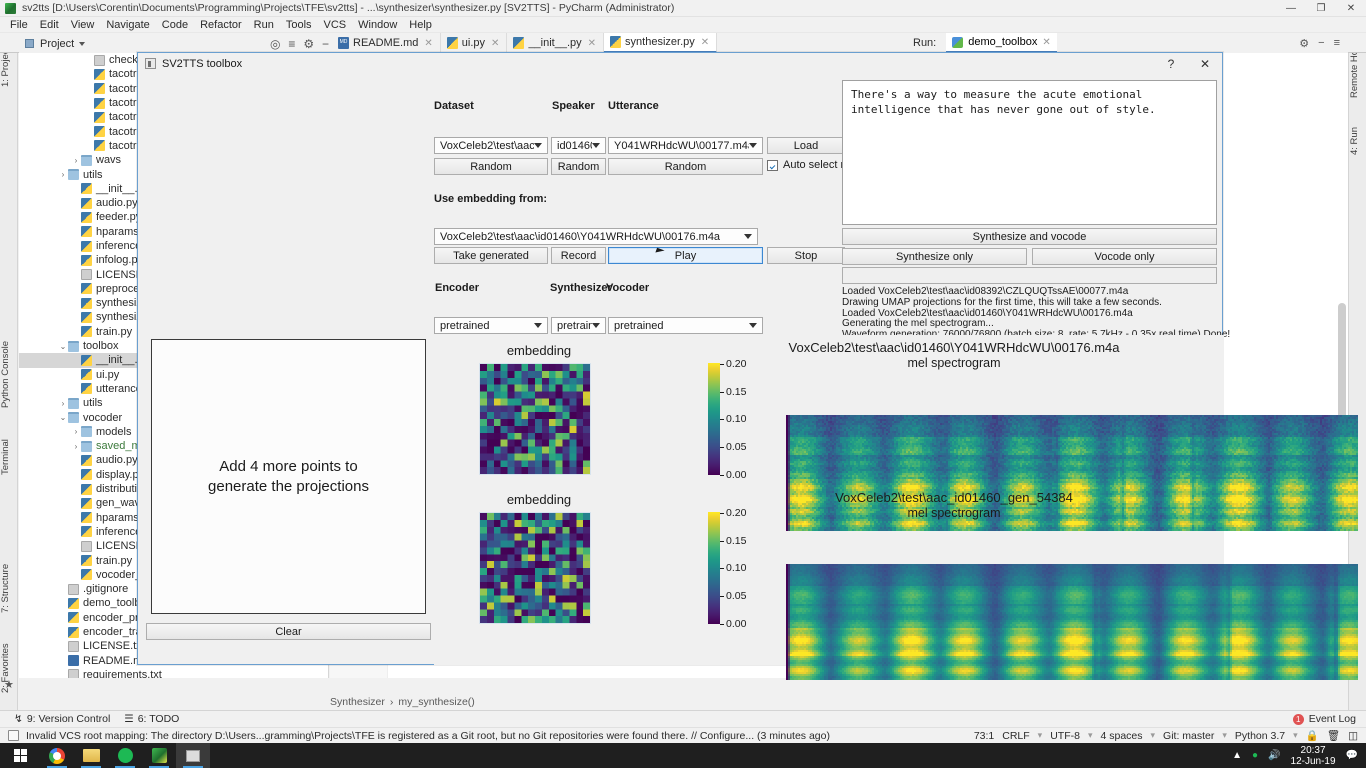 Image resolution: width=1366 pixels, height=768 pixels. What do you see at coordinates (420, 25) in the screenshot?
I see `menu-item-help: Help` at bounding box center [420, 25].